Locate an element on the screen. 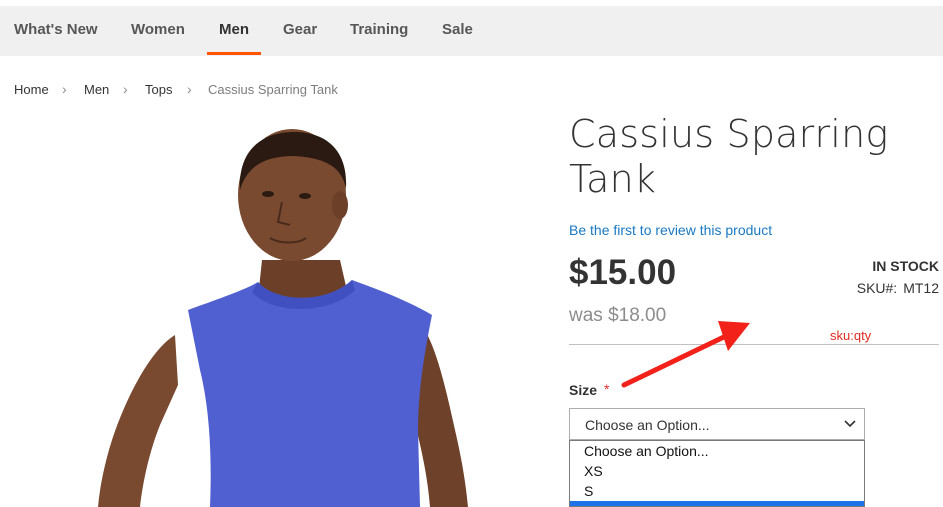 The image size is (943, 507). sku-info: SKU#: MT12 is located at coordinates (895, 288).